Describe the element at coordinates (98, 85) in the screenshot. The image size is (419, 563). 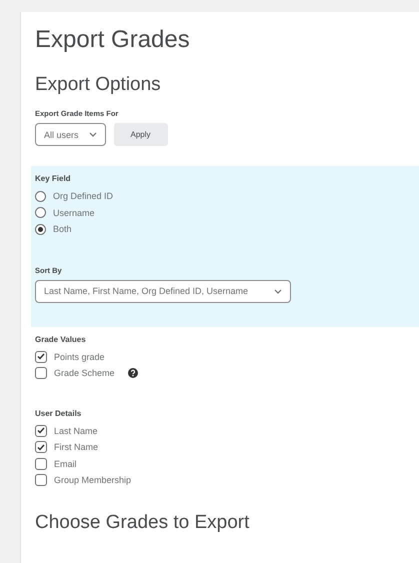
I see `section-heading: Export Options` at that location.